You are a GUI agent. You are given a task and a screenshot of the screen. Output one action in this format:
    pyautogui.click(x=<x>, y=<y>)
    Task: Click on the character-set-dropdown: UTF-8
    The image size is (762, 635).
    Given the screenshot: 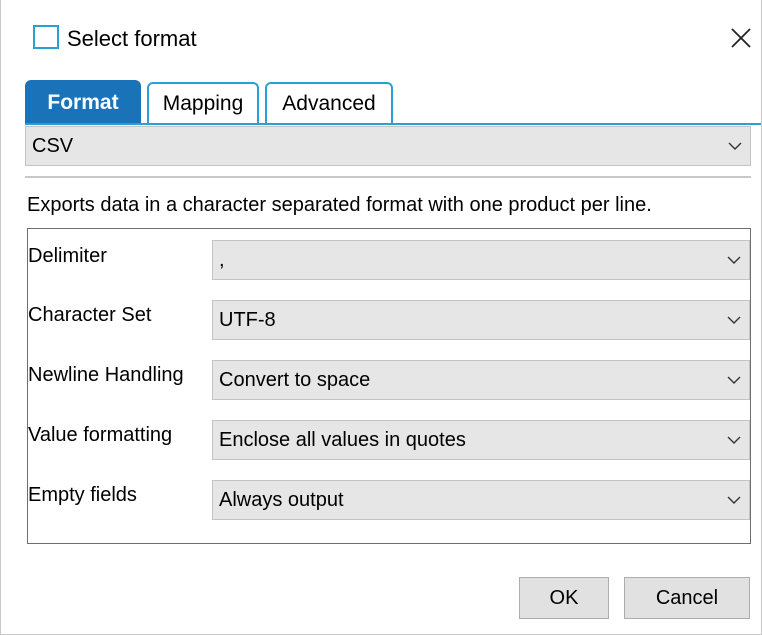 What is the action you would take?
    pyautogui.click(x=481, y=320)
    